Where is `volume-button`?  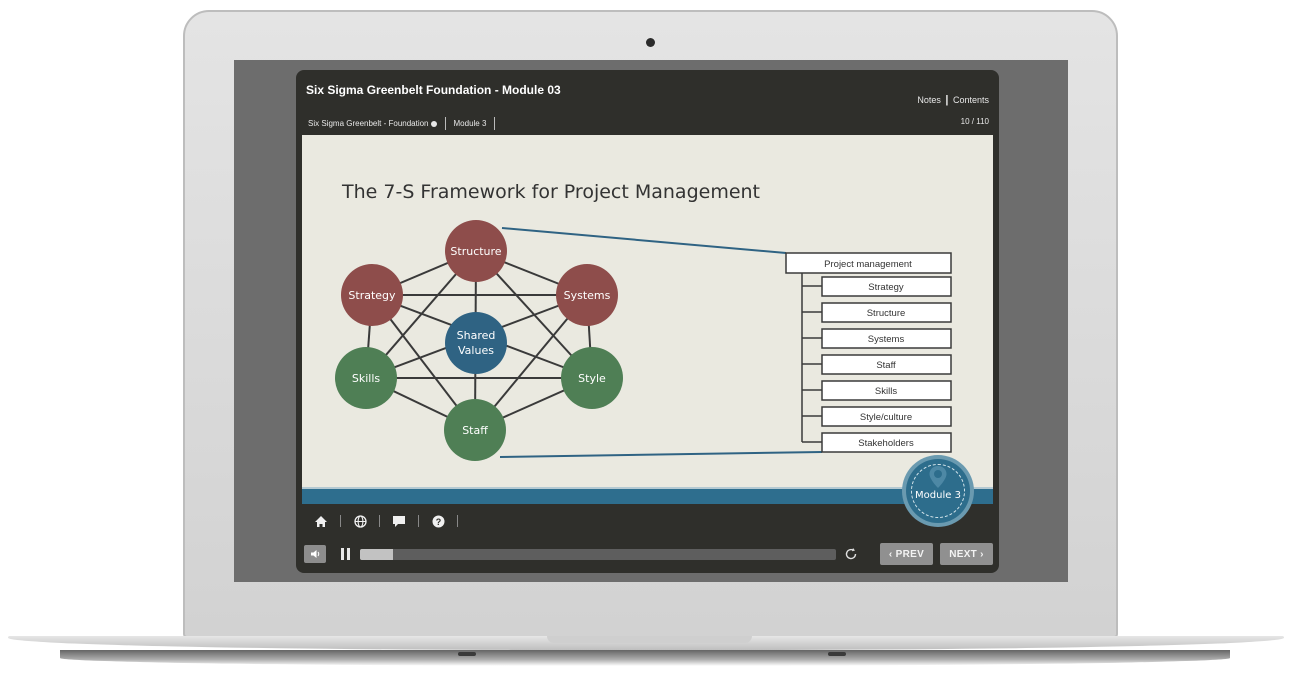 volume-button is located at coordinates (315, 554).